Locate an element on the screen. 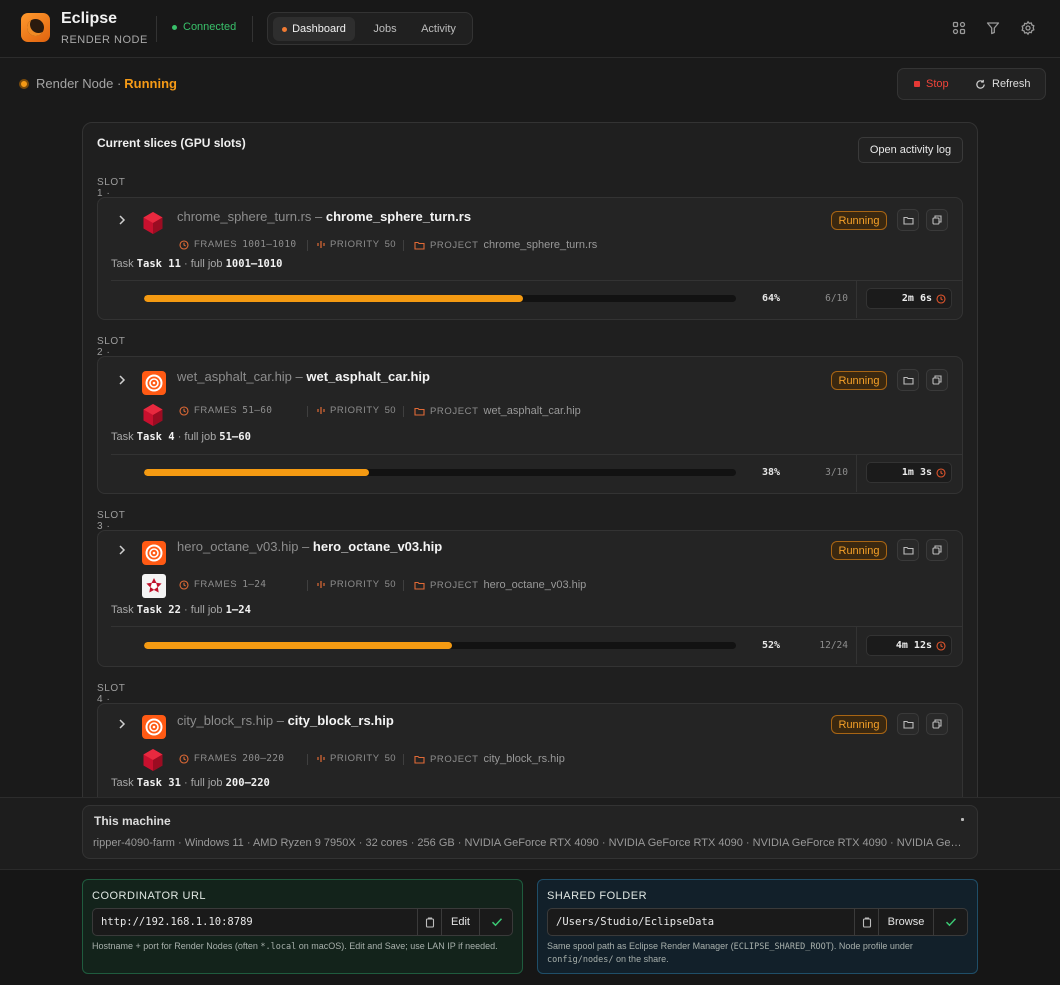  frames-meta: FRAMES 1–24 is located at coordinates (222, 584).